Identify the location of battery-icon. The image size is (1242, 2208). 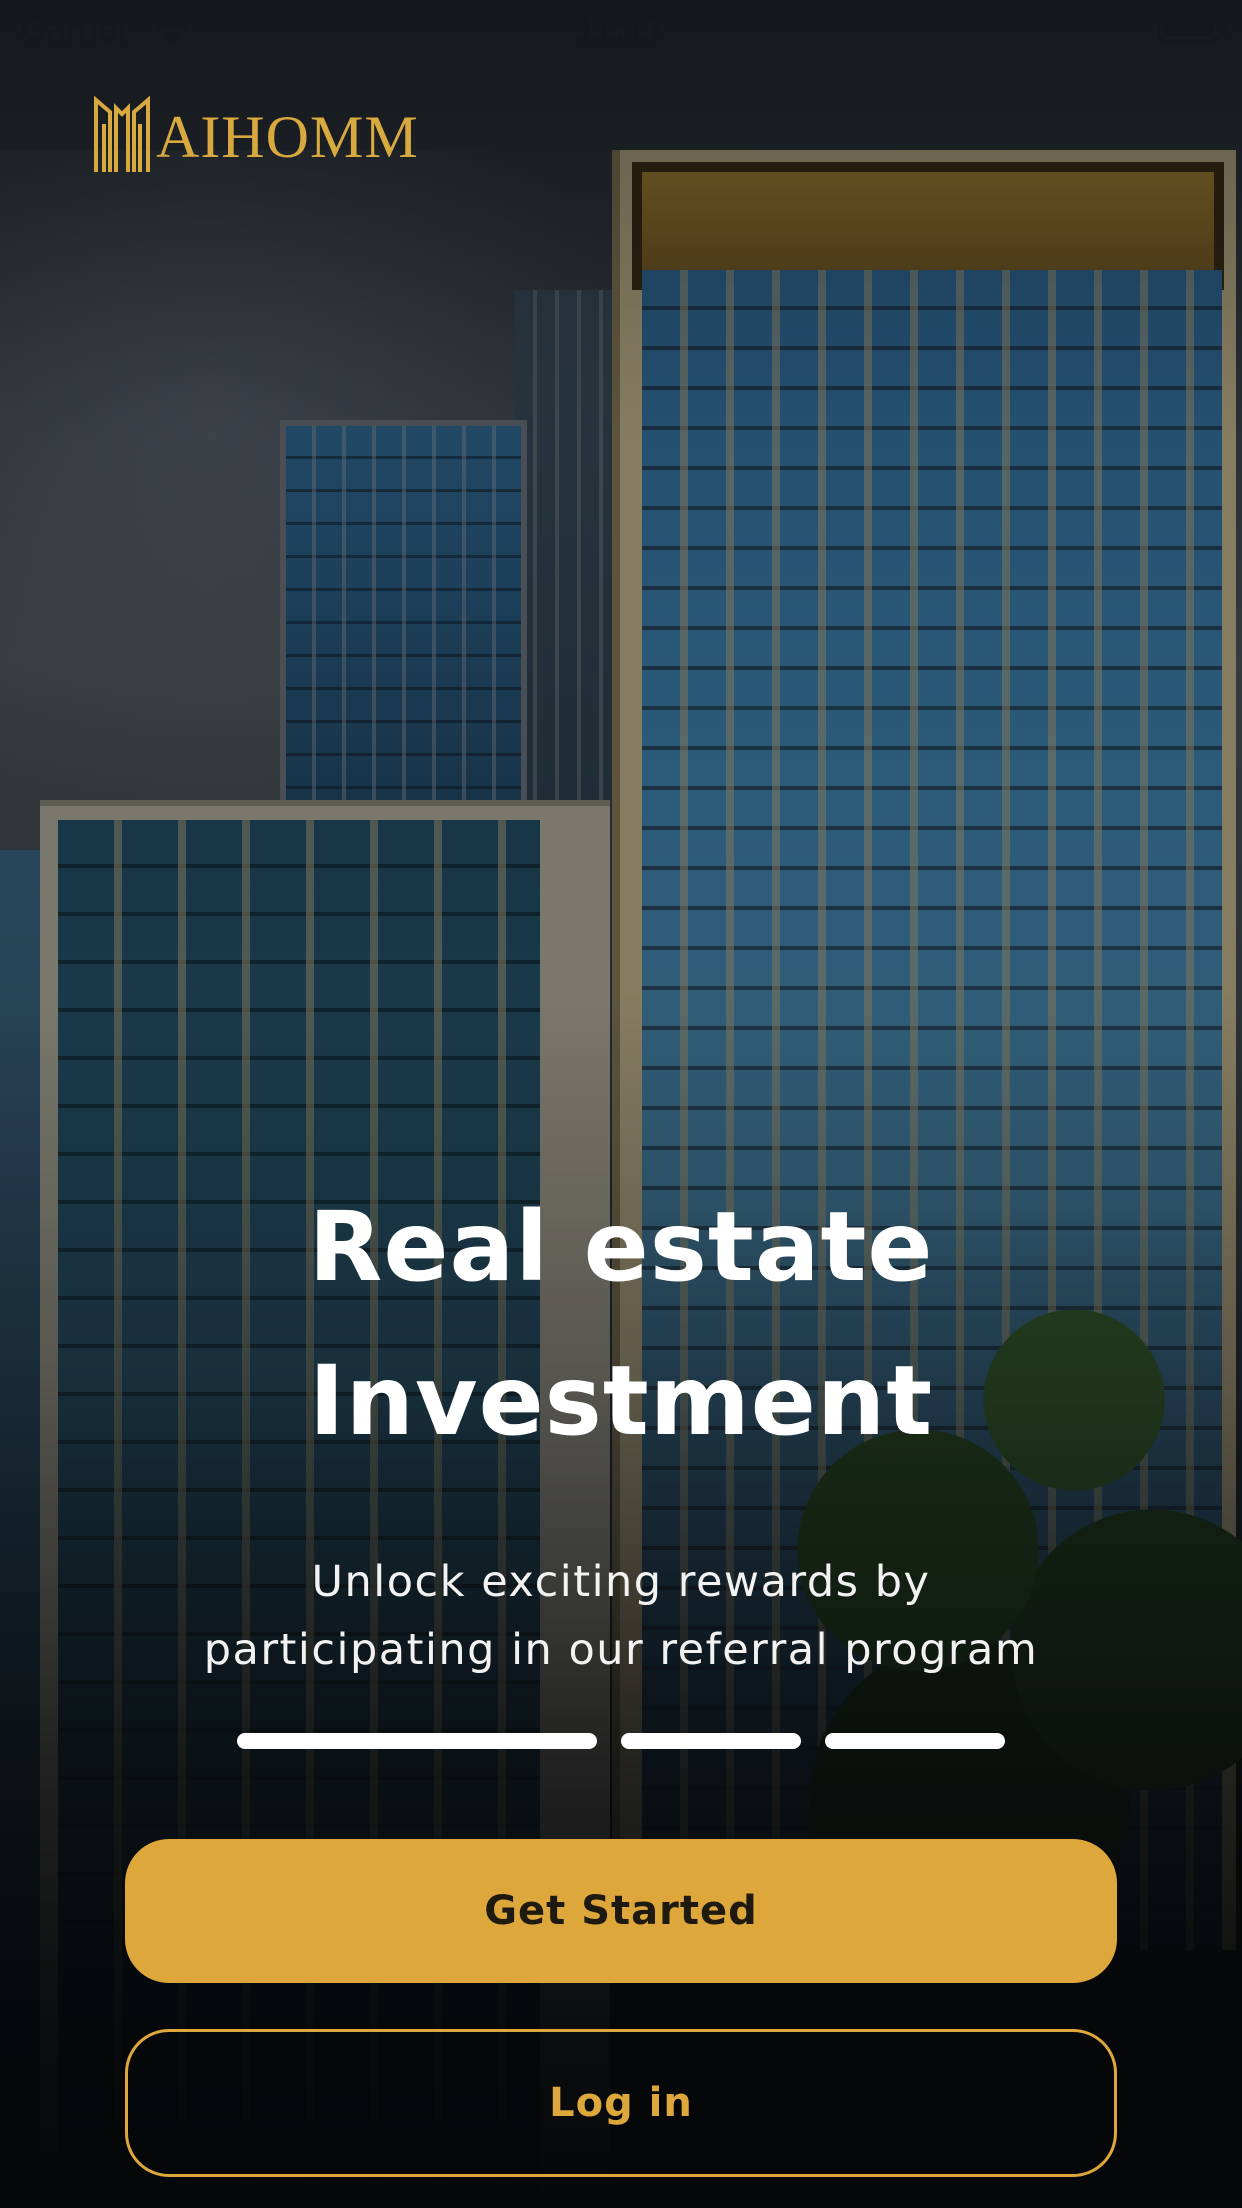
(1192, 28).